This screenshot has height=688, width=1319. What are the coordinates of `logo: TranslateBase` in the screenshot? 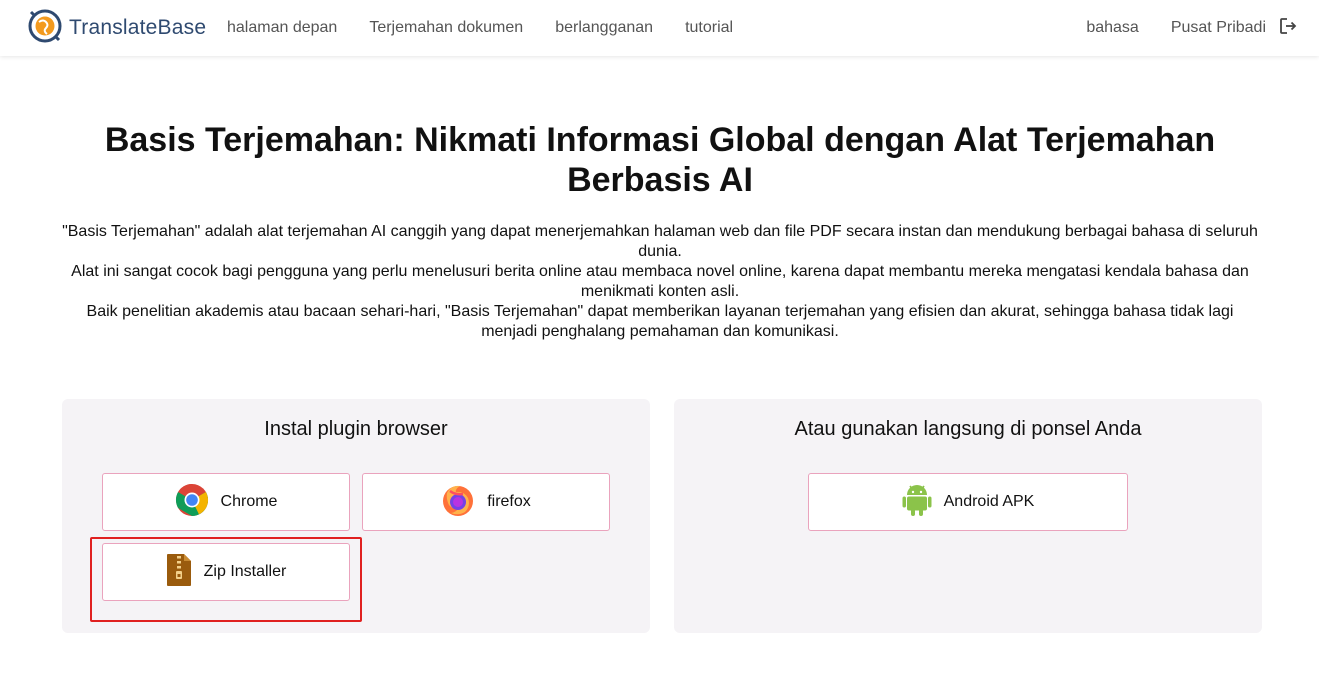 It's located at (117, 28).